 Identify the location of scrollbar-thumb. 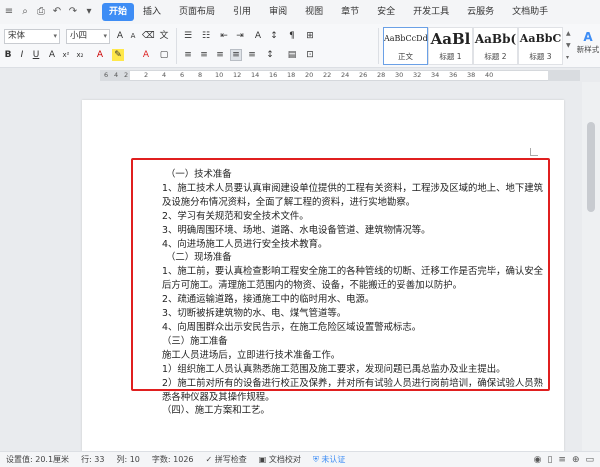
(591, 167).